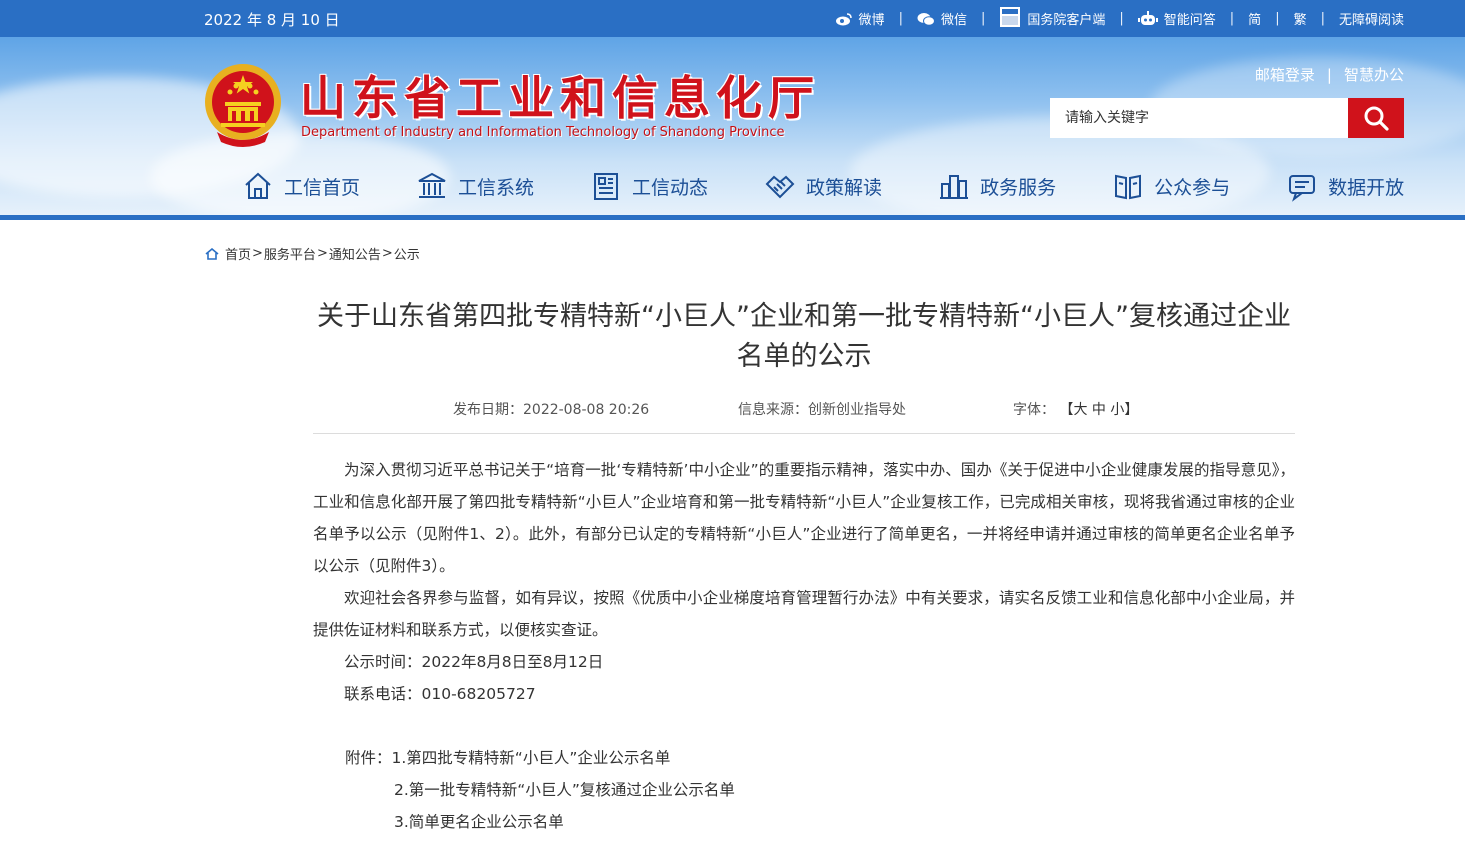  What do you see at coordinates (843, 18) in the screenshot?
I see `weibo-icon` at bounding box center [843, 18].